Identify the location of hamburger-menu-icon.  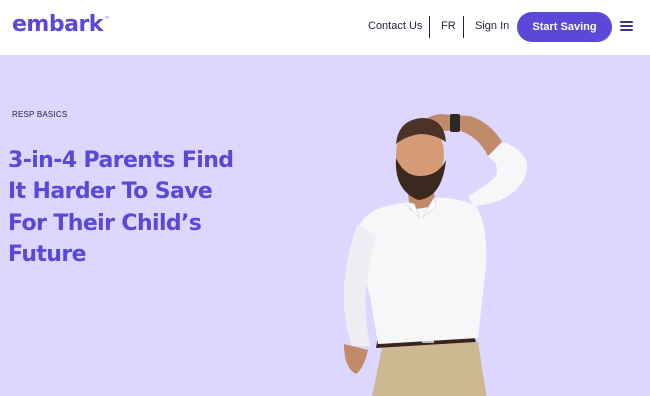
(626, 27).